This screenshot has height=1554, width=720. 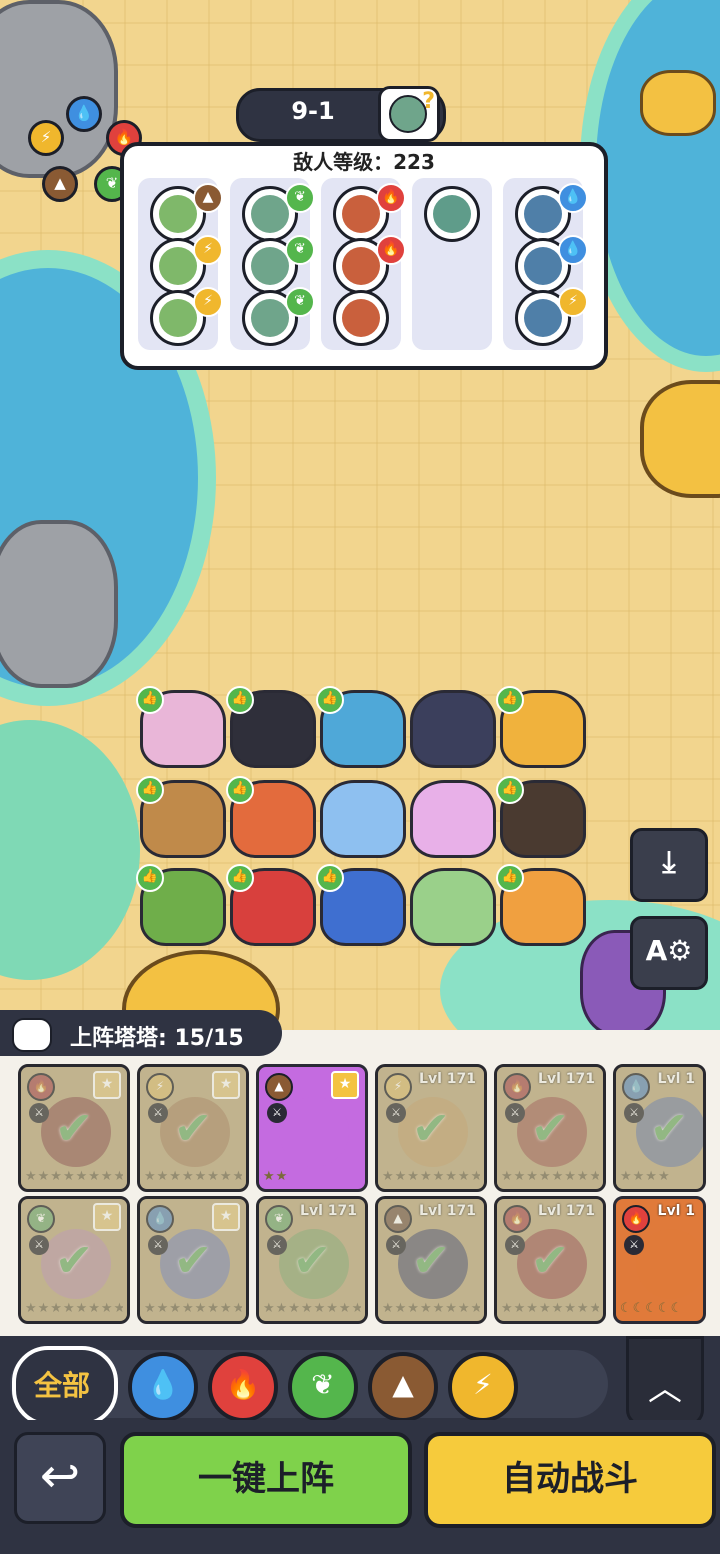 What do you see at coordinates (85, 149) in the screenshot?
I see `element-wheel: 💧 🔥 ❦ ▲ ⚡` at bounding box center [85, 149].